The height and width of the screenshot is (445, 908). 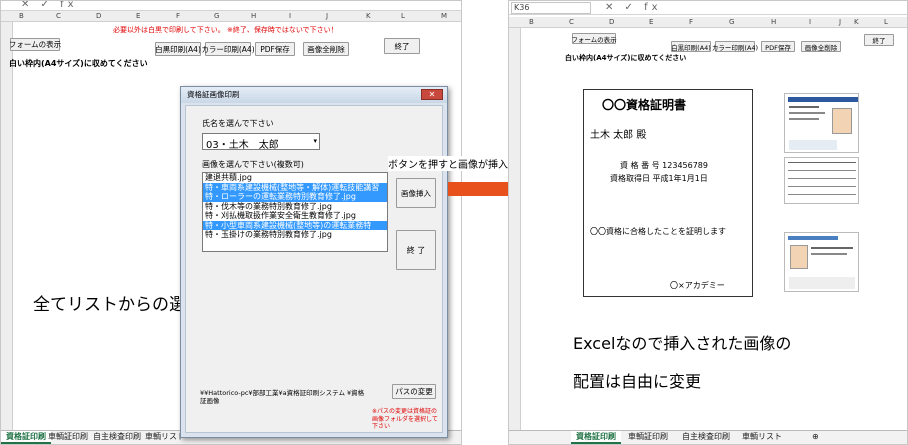 What do you see at coordinates (326, 49) in the screenshot?
I see `delete-all-images-button: 画像全削除` at bounding box center [326, 49].